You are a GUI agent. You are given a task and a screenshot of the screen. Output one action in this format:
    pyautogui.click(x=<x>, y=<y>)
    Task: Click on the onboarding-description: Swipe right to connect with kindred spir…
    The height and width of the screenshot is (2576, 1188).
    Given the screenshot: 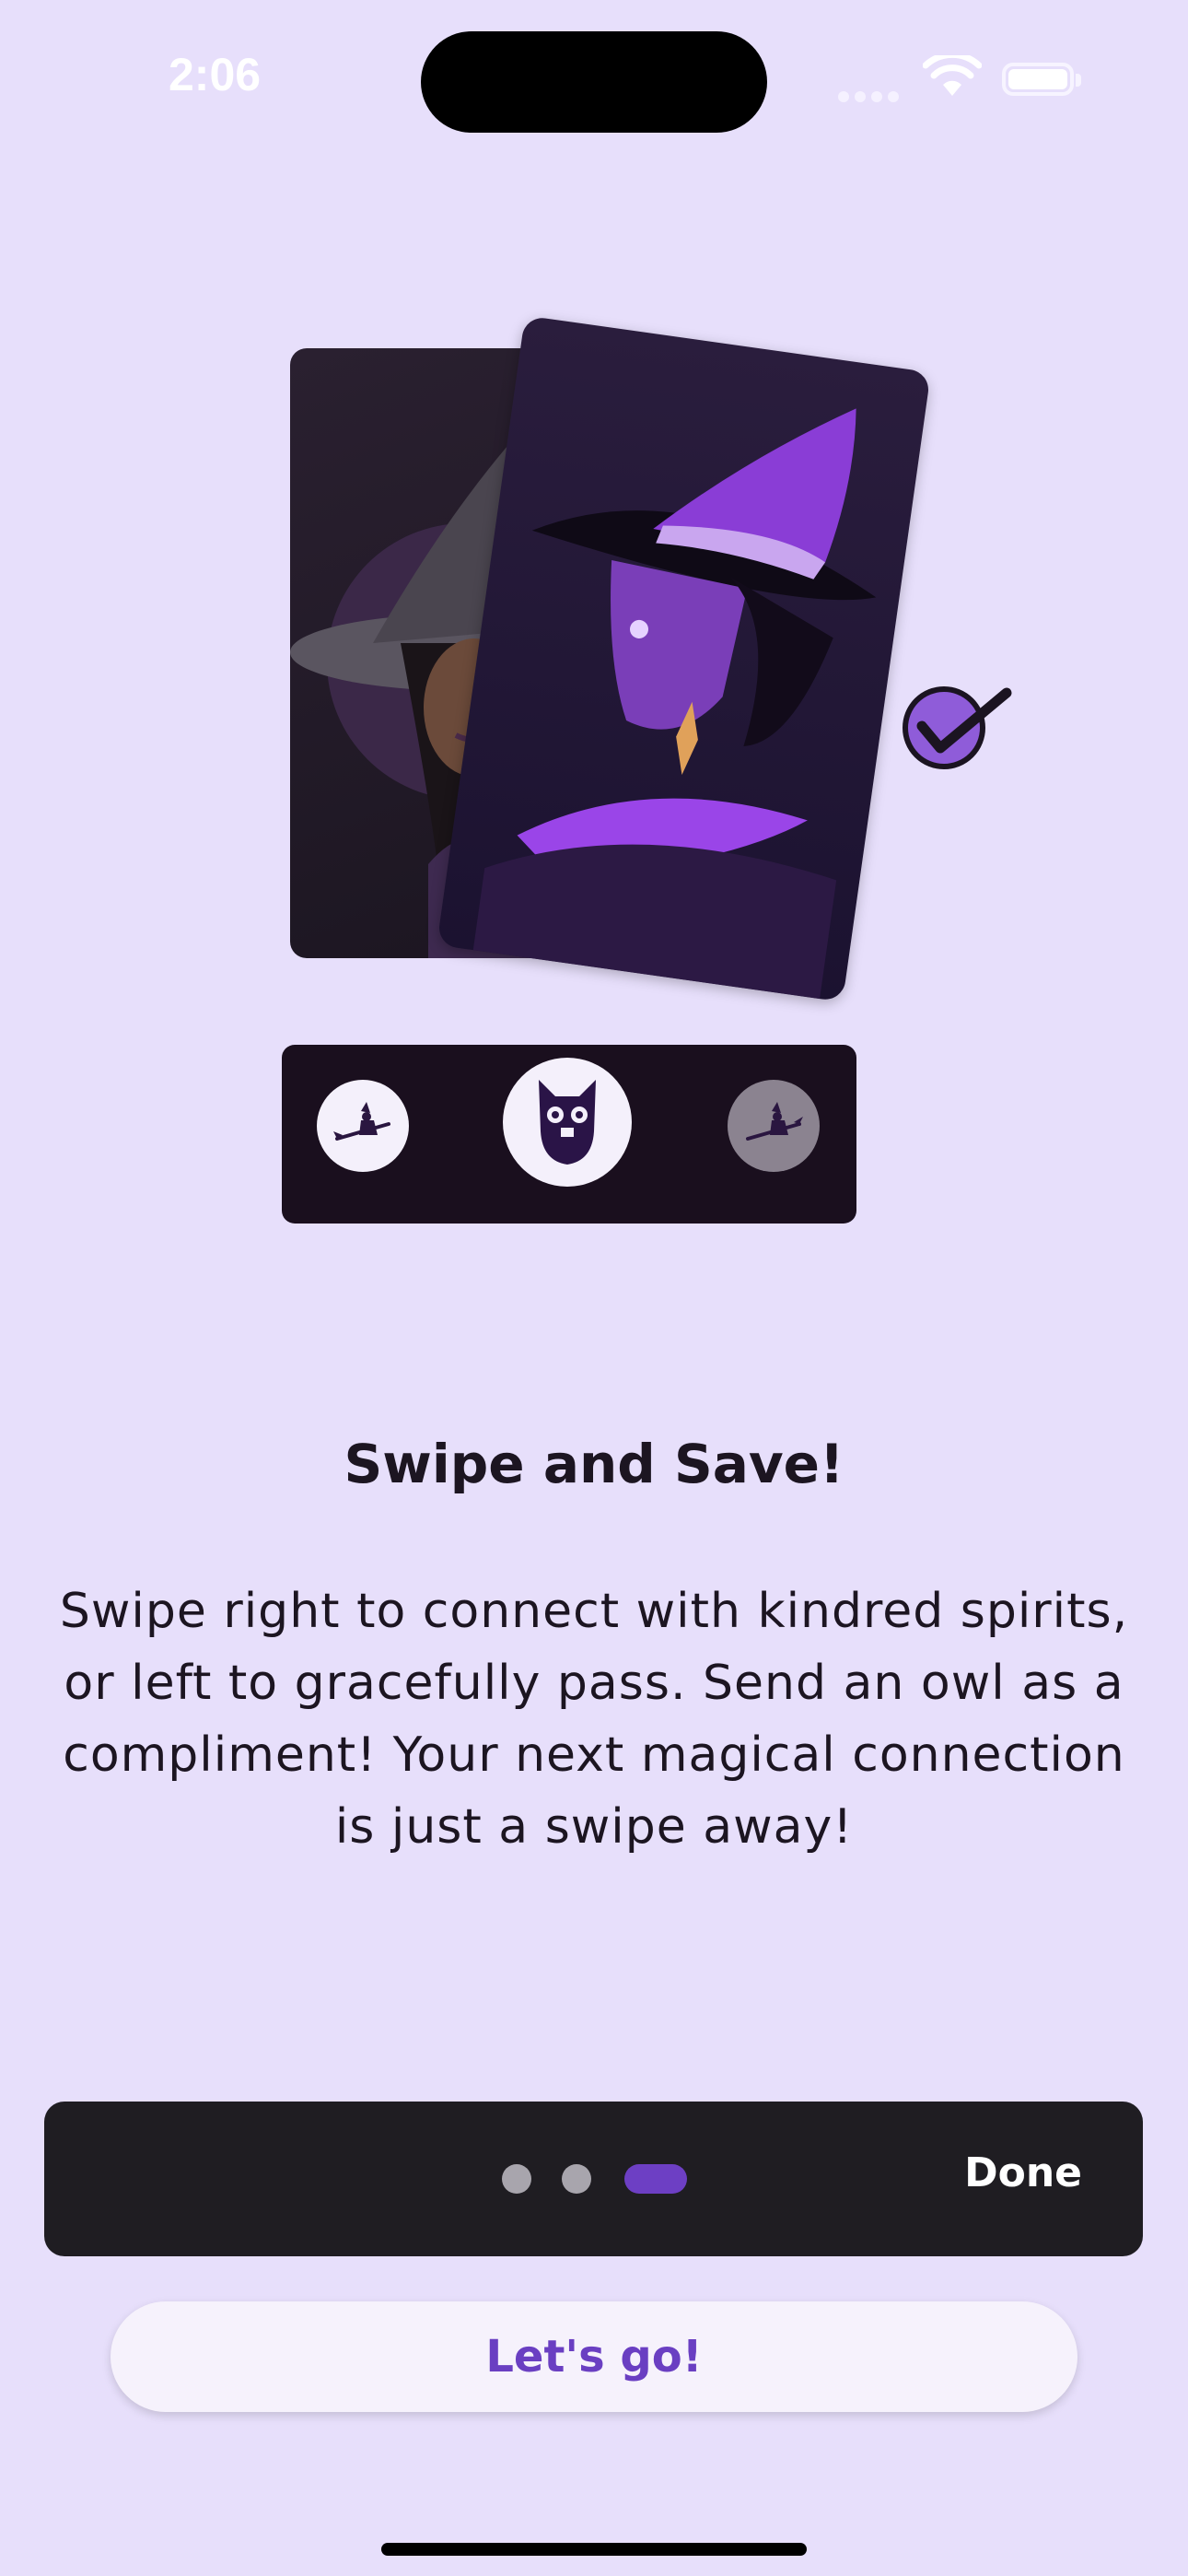 What is the action you would take?
    pyautogui.click(x=594, y=1719)
    